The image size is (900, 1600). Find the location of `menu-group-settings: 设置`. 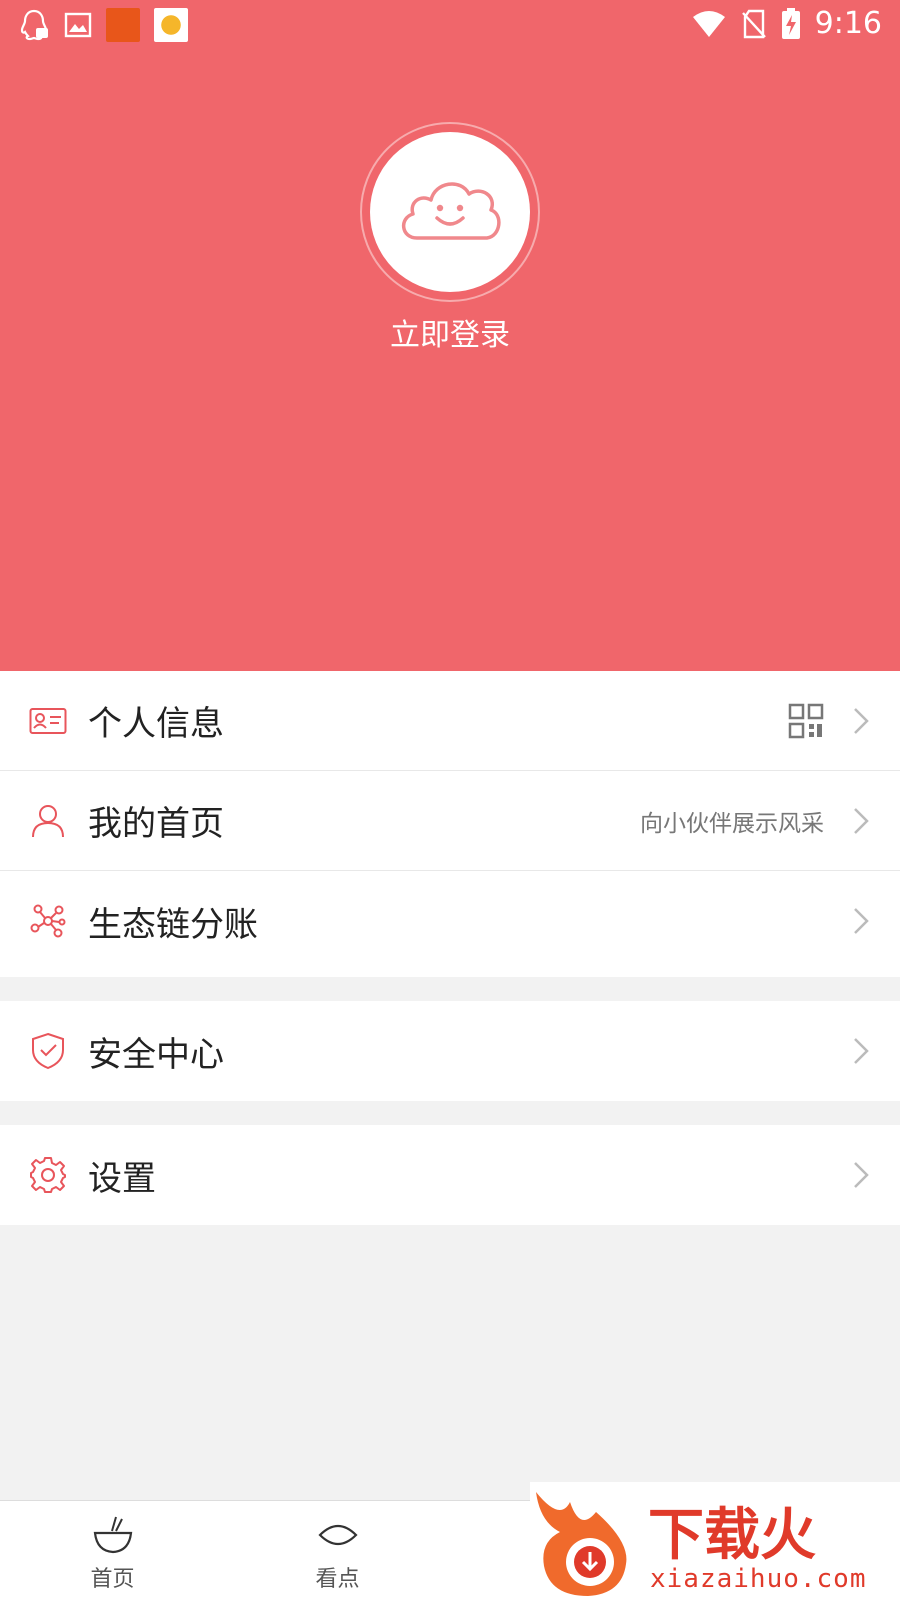

menu-group-settings: 设置 is located at coordinates (450, 1175).